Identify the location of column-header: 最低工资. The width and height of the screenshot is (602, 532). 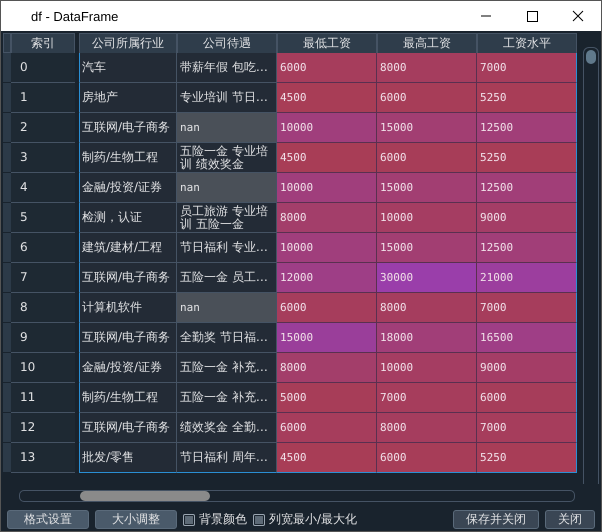
(327, 43).